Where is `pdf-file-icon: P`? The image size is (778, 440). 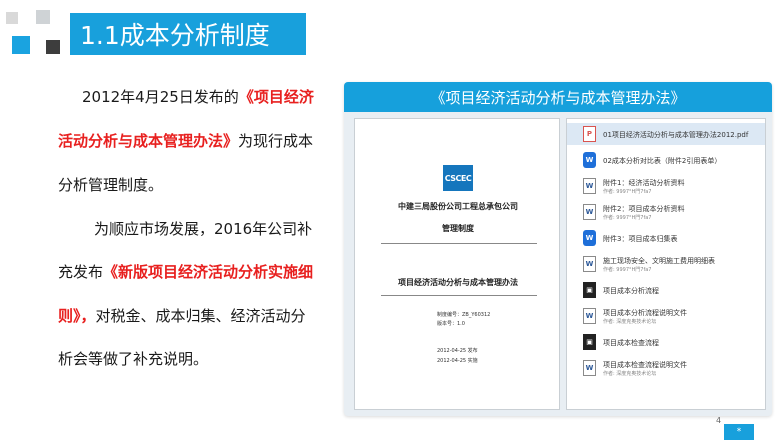 pdf-file-icon: P is located at coordinates (589, 134).